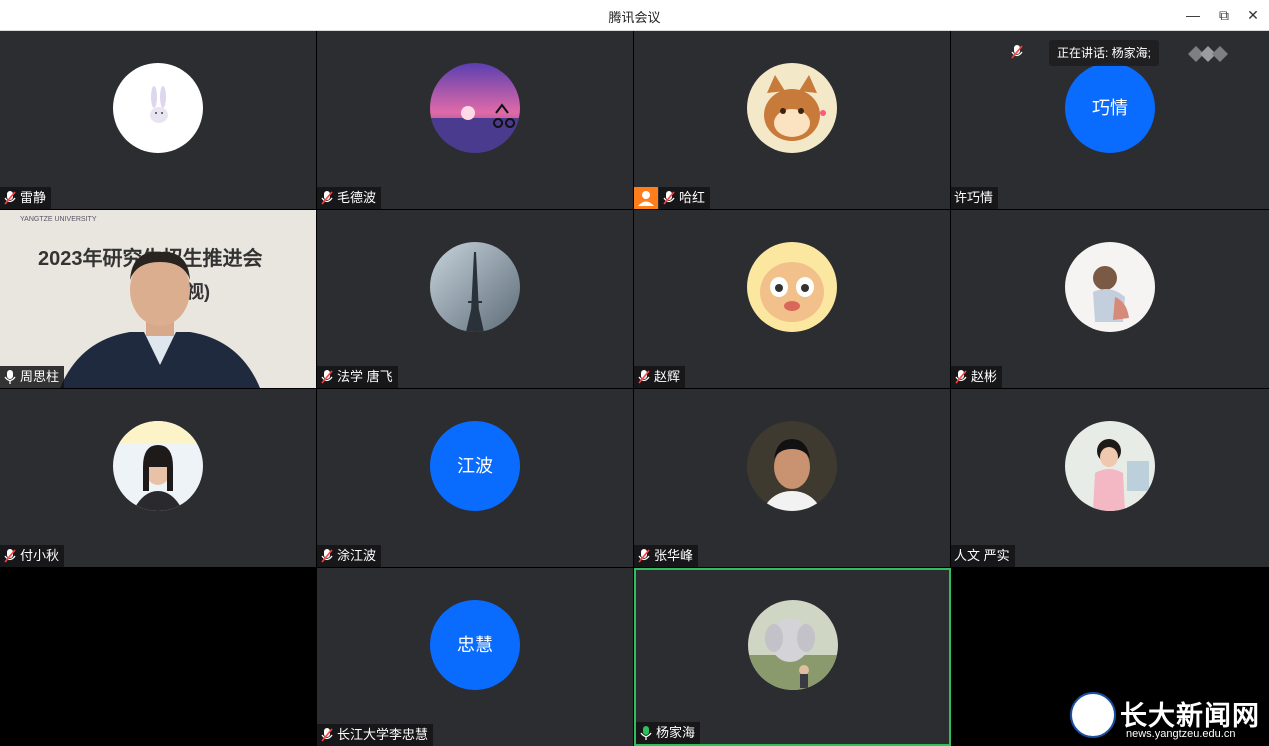  I want to click on name-bar: 周思柱, so click(32, 377).